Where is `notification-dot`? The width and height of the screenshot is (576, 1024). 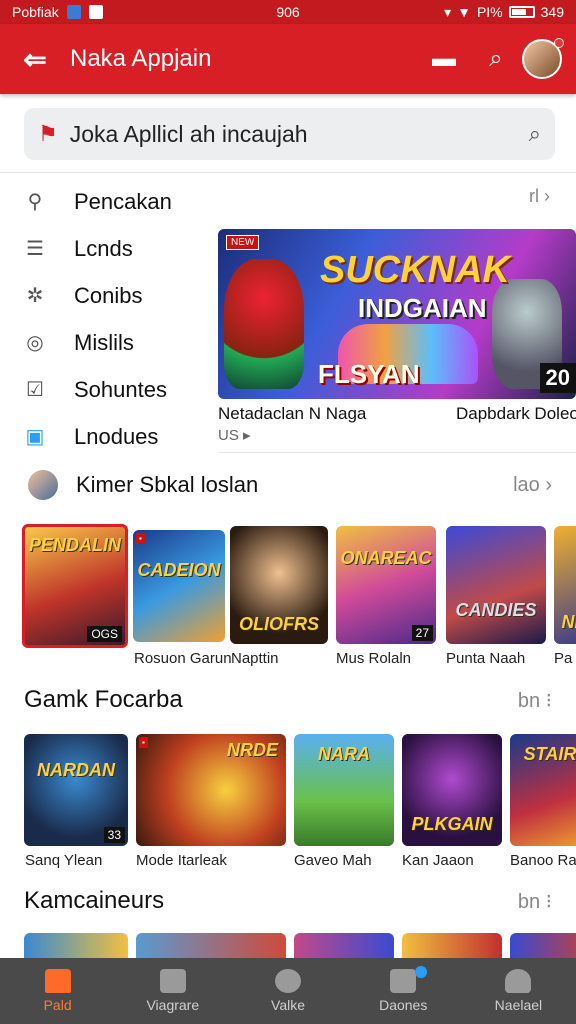
notification-dot is located at coordinates (559, 43).